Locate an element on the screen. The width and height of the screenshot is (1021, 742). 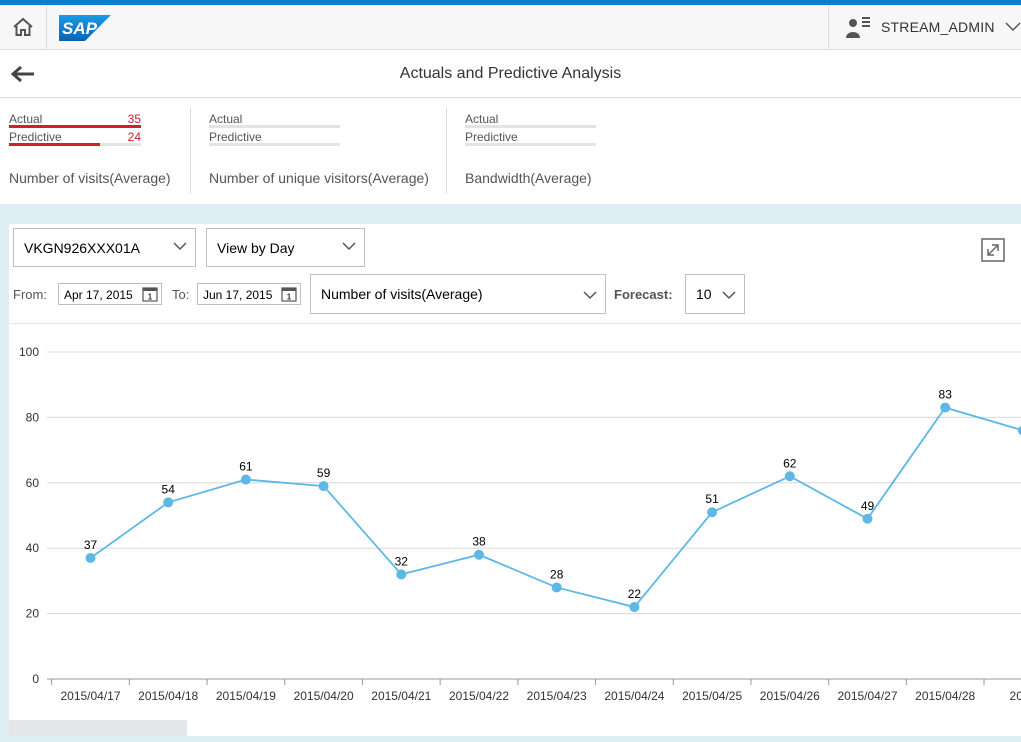
x-tick-label: 2015/04/17 is located at coordinates (90, 696).